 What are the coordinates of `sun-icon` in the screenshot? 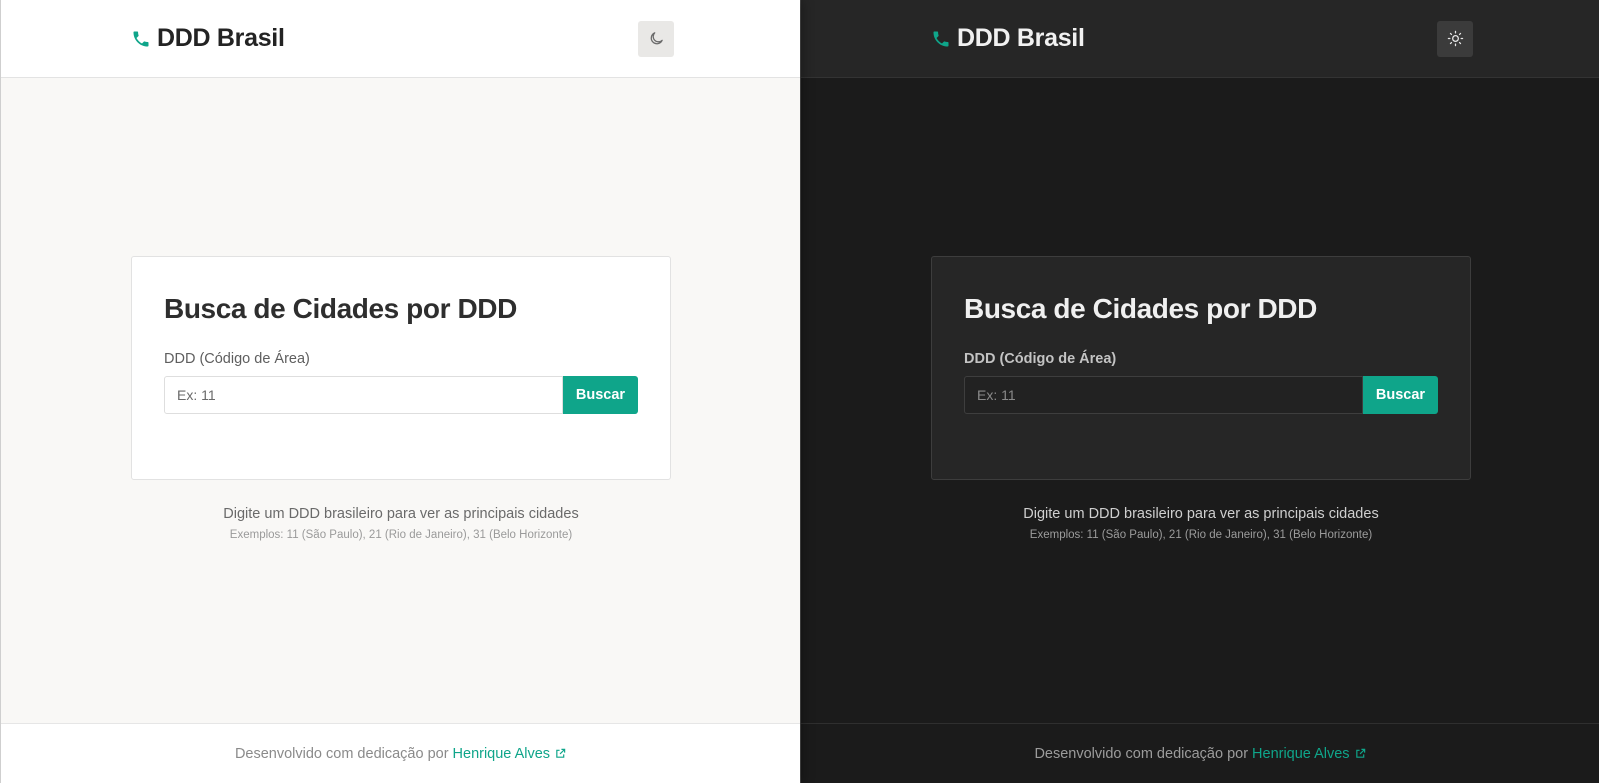 It's located at (1455, 38).